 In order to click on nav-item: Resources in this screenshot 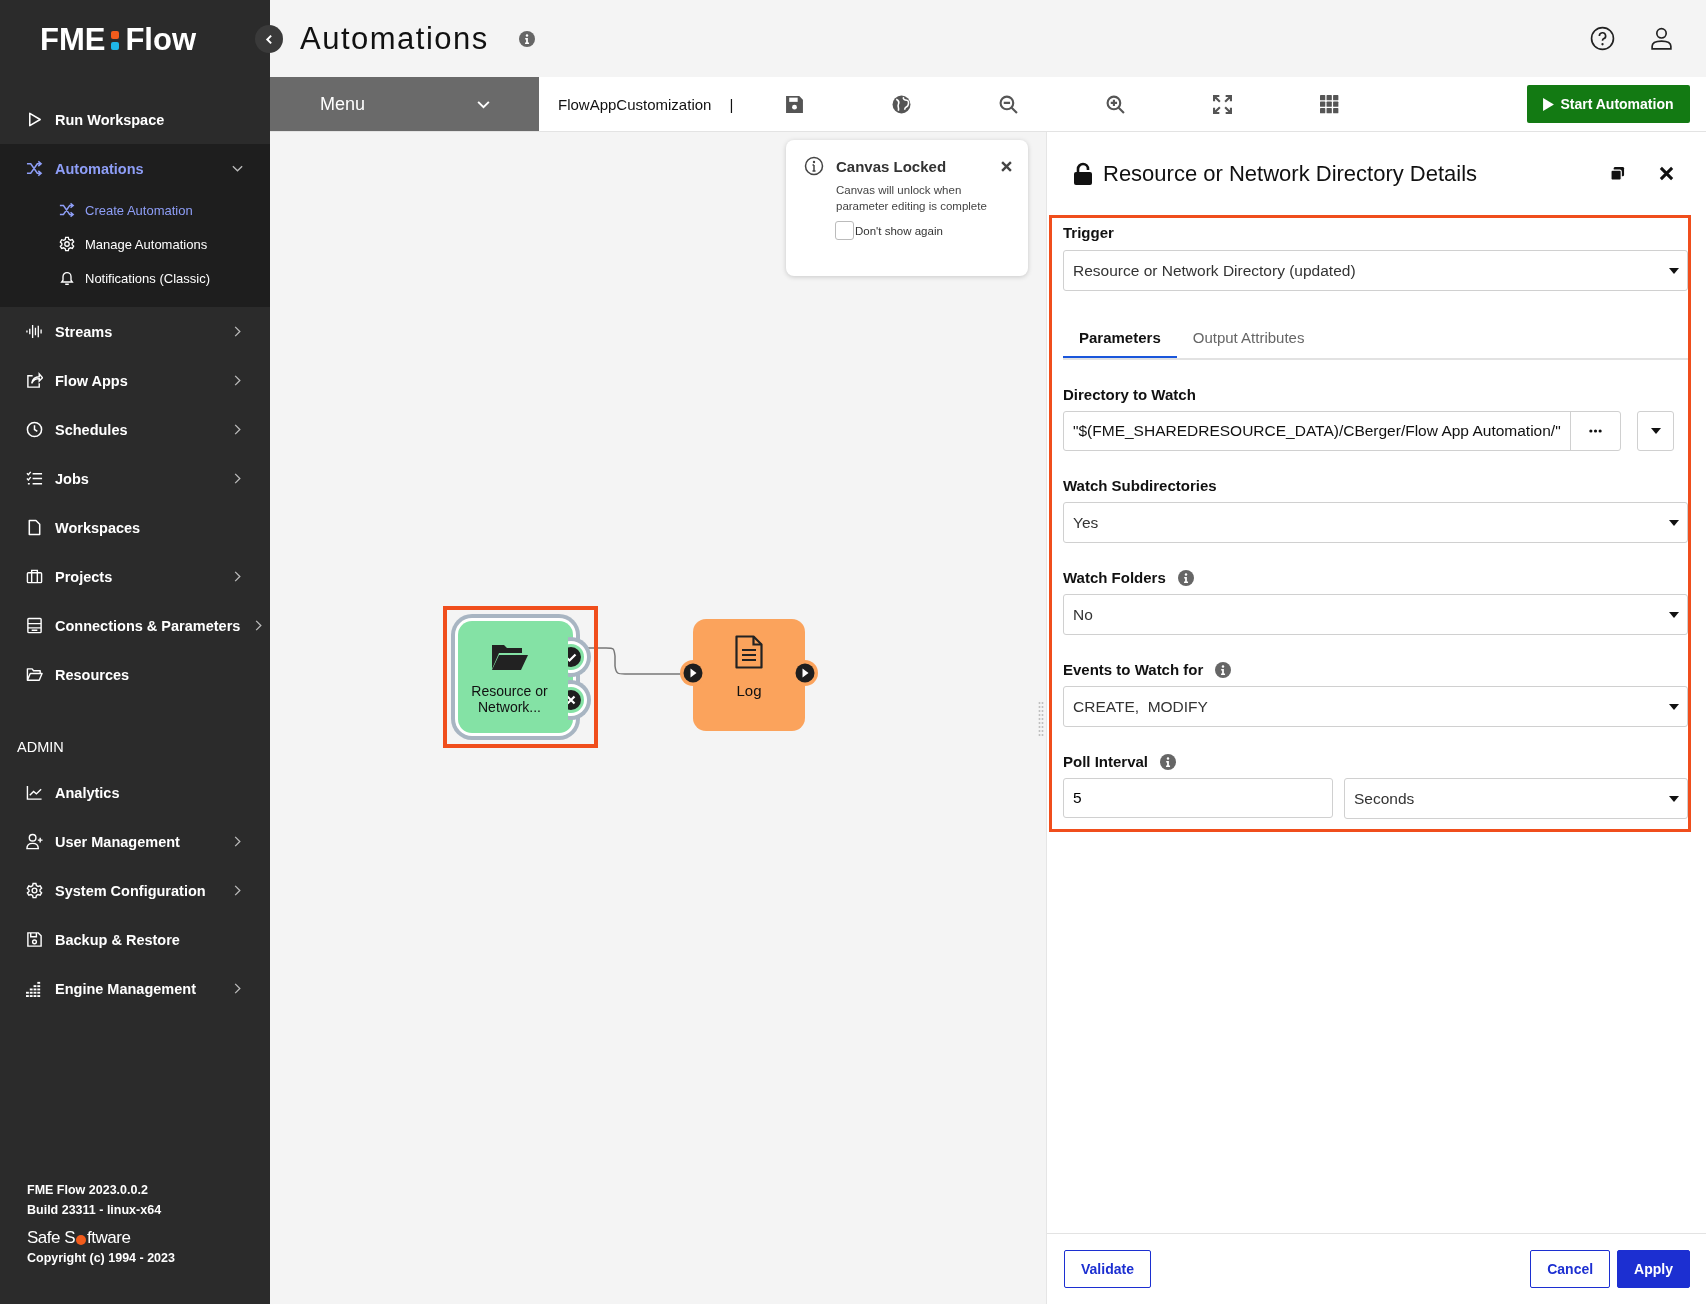, I will do `click(135, 674)`.